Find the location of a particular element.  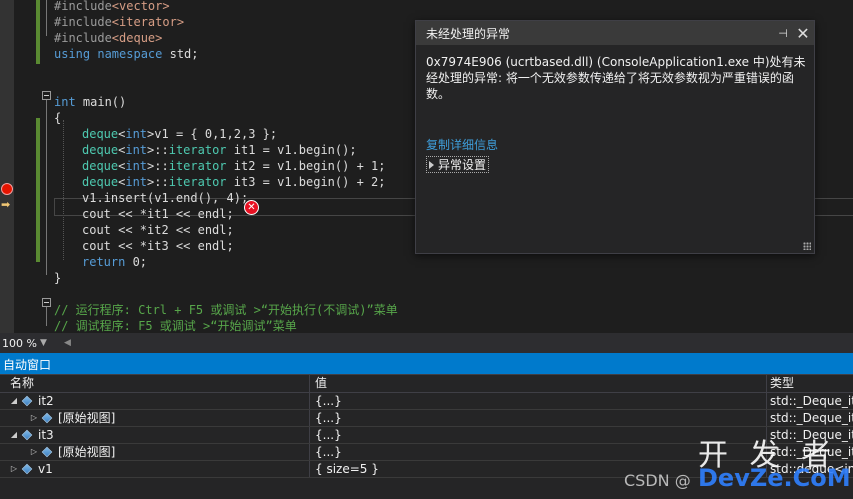

code-token: it3 = v1.begin() + 2; is located at coordinates (306, 182).